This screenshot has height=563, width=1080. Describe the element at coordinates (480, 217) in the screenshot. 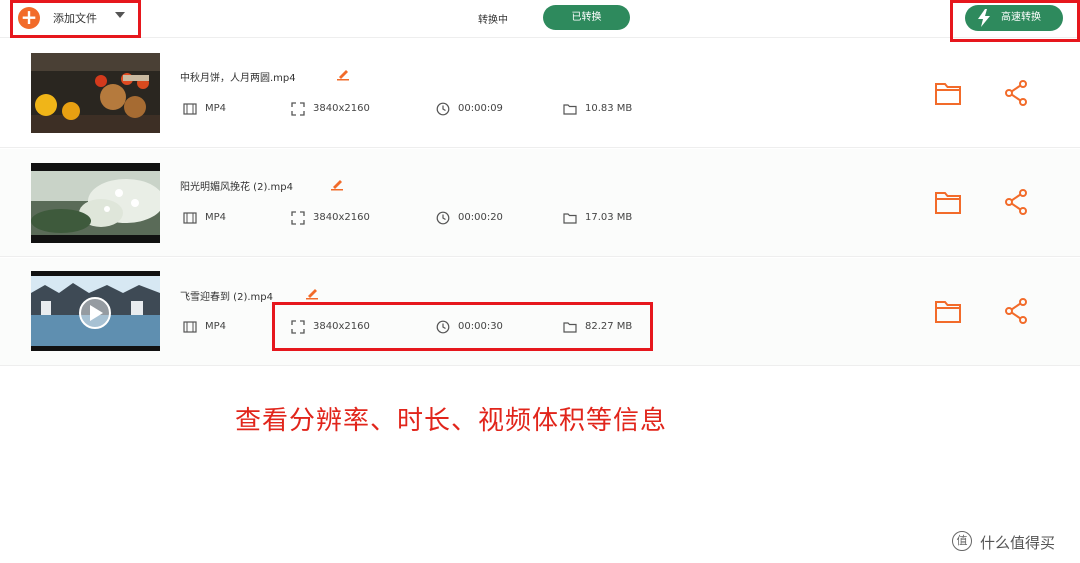

I see `duration-value: 00:00:20` at that location.